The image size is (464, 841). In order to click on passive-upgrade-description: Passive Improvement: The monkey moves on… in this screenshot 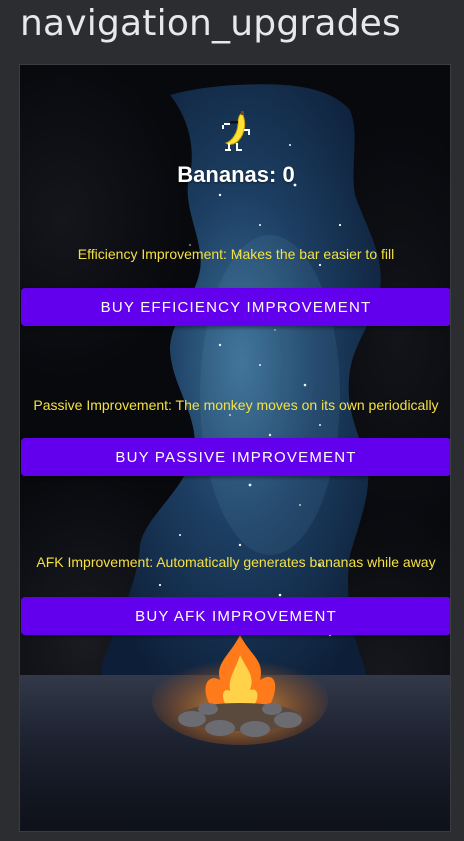, I will do `click(236, 405)`.